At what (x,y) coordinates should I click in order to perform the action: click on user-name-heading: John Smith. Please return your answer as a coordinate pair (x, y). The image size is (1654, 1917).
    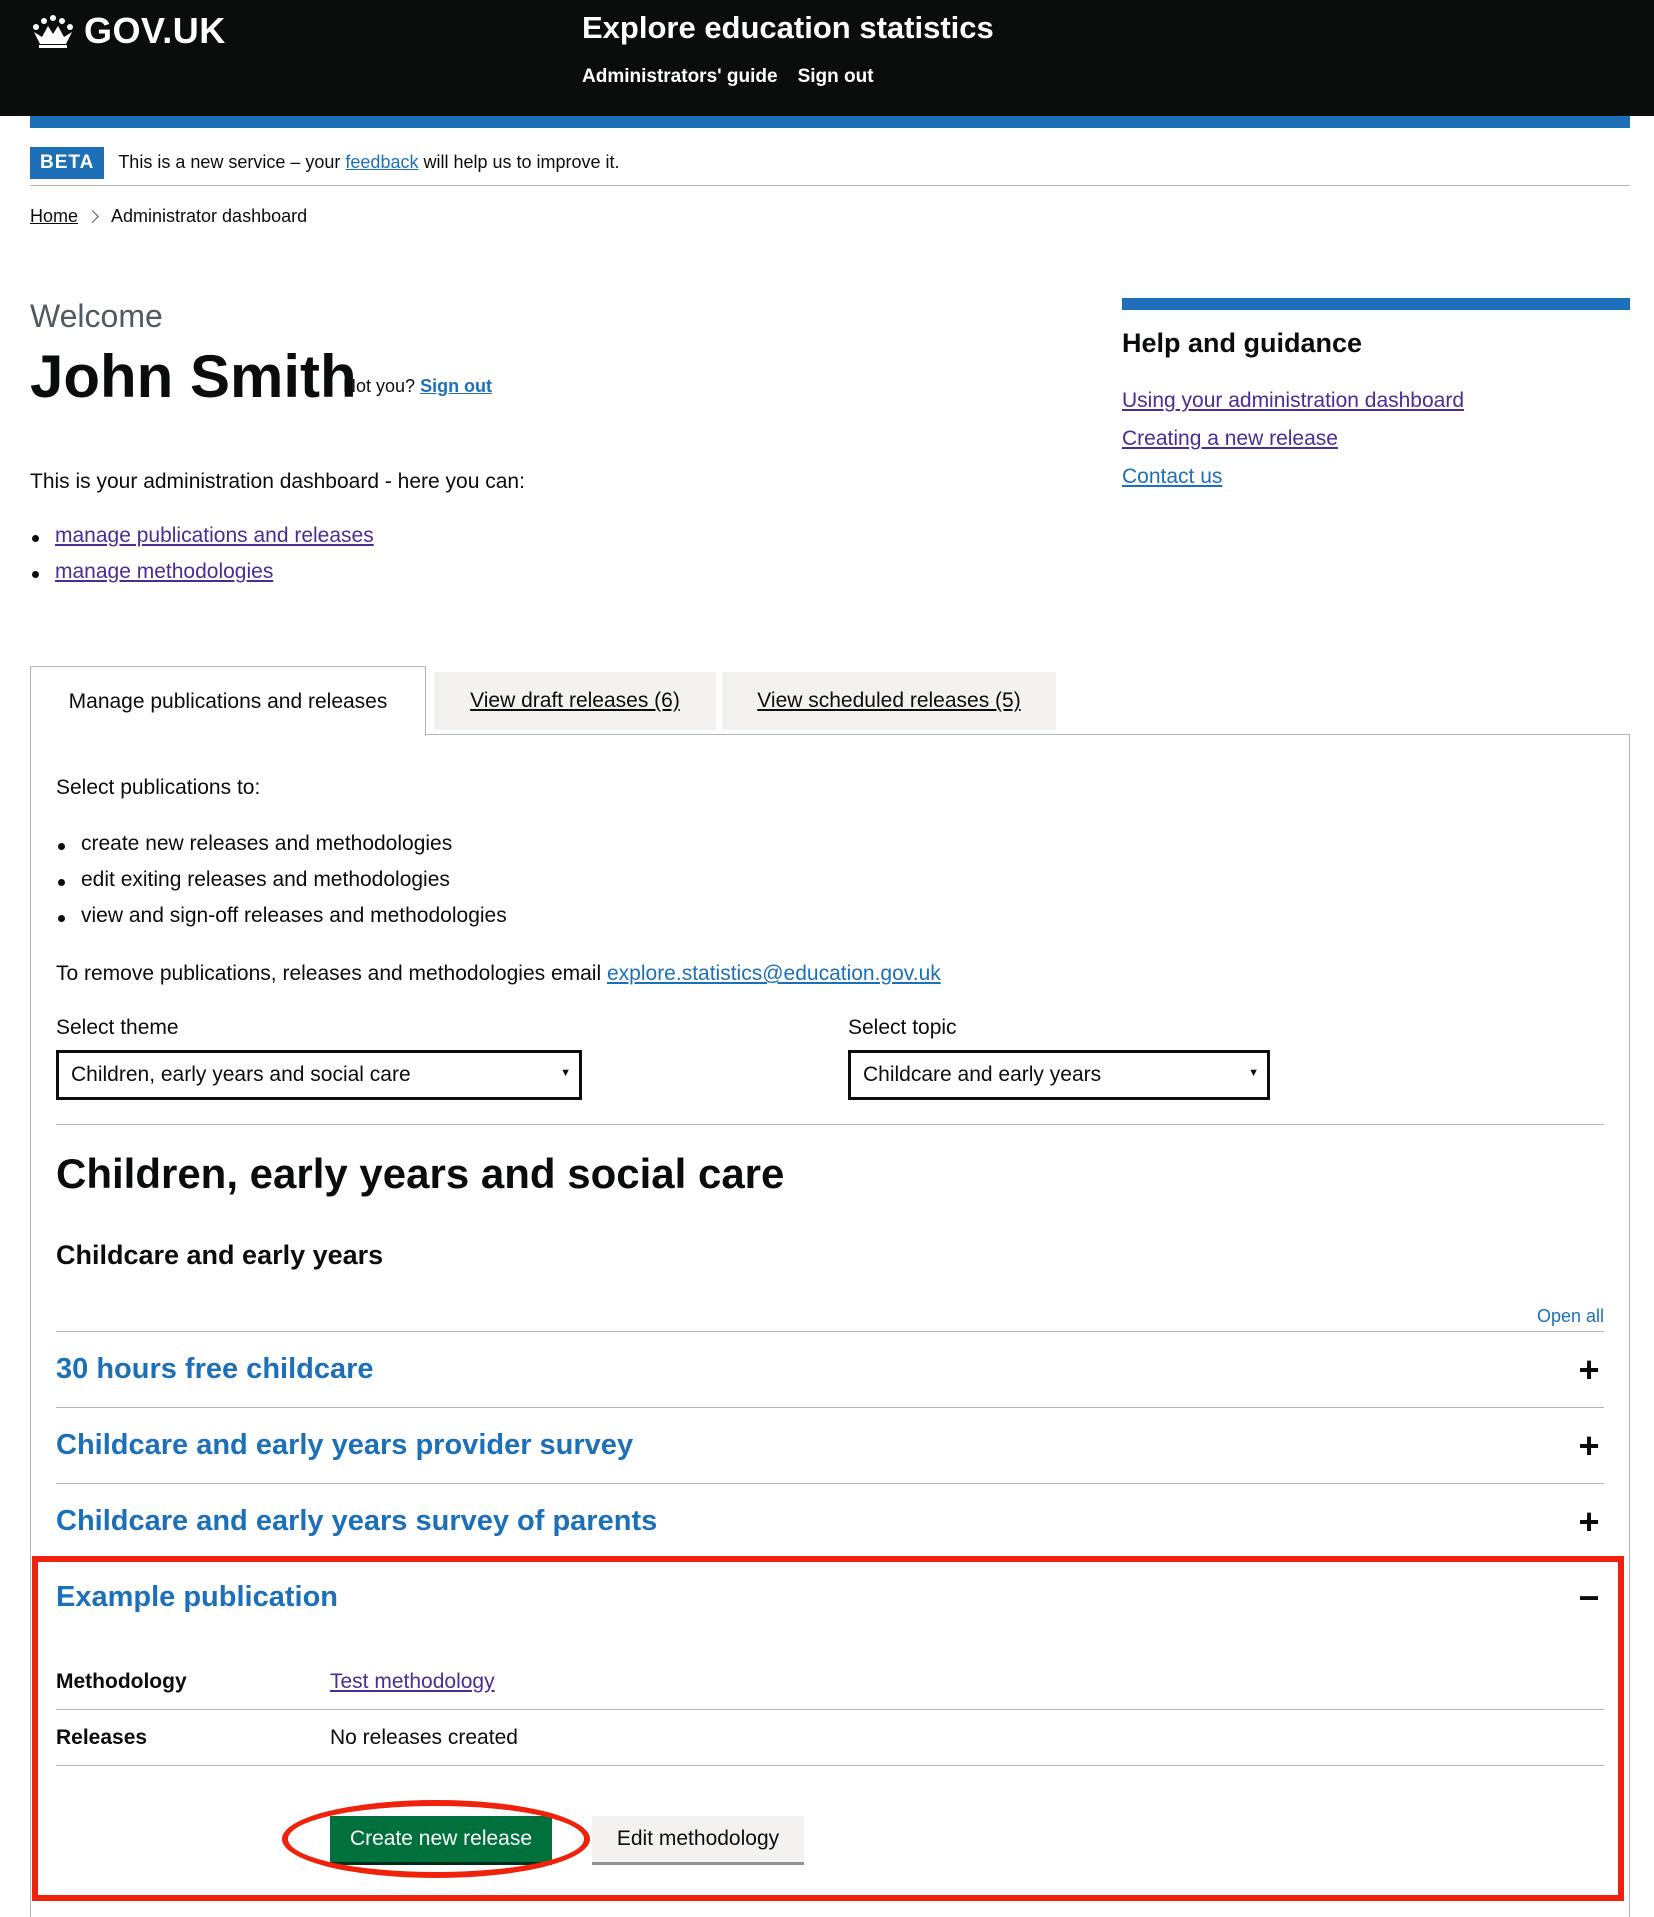
    Looking at the image, I should click on (193, 376).